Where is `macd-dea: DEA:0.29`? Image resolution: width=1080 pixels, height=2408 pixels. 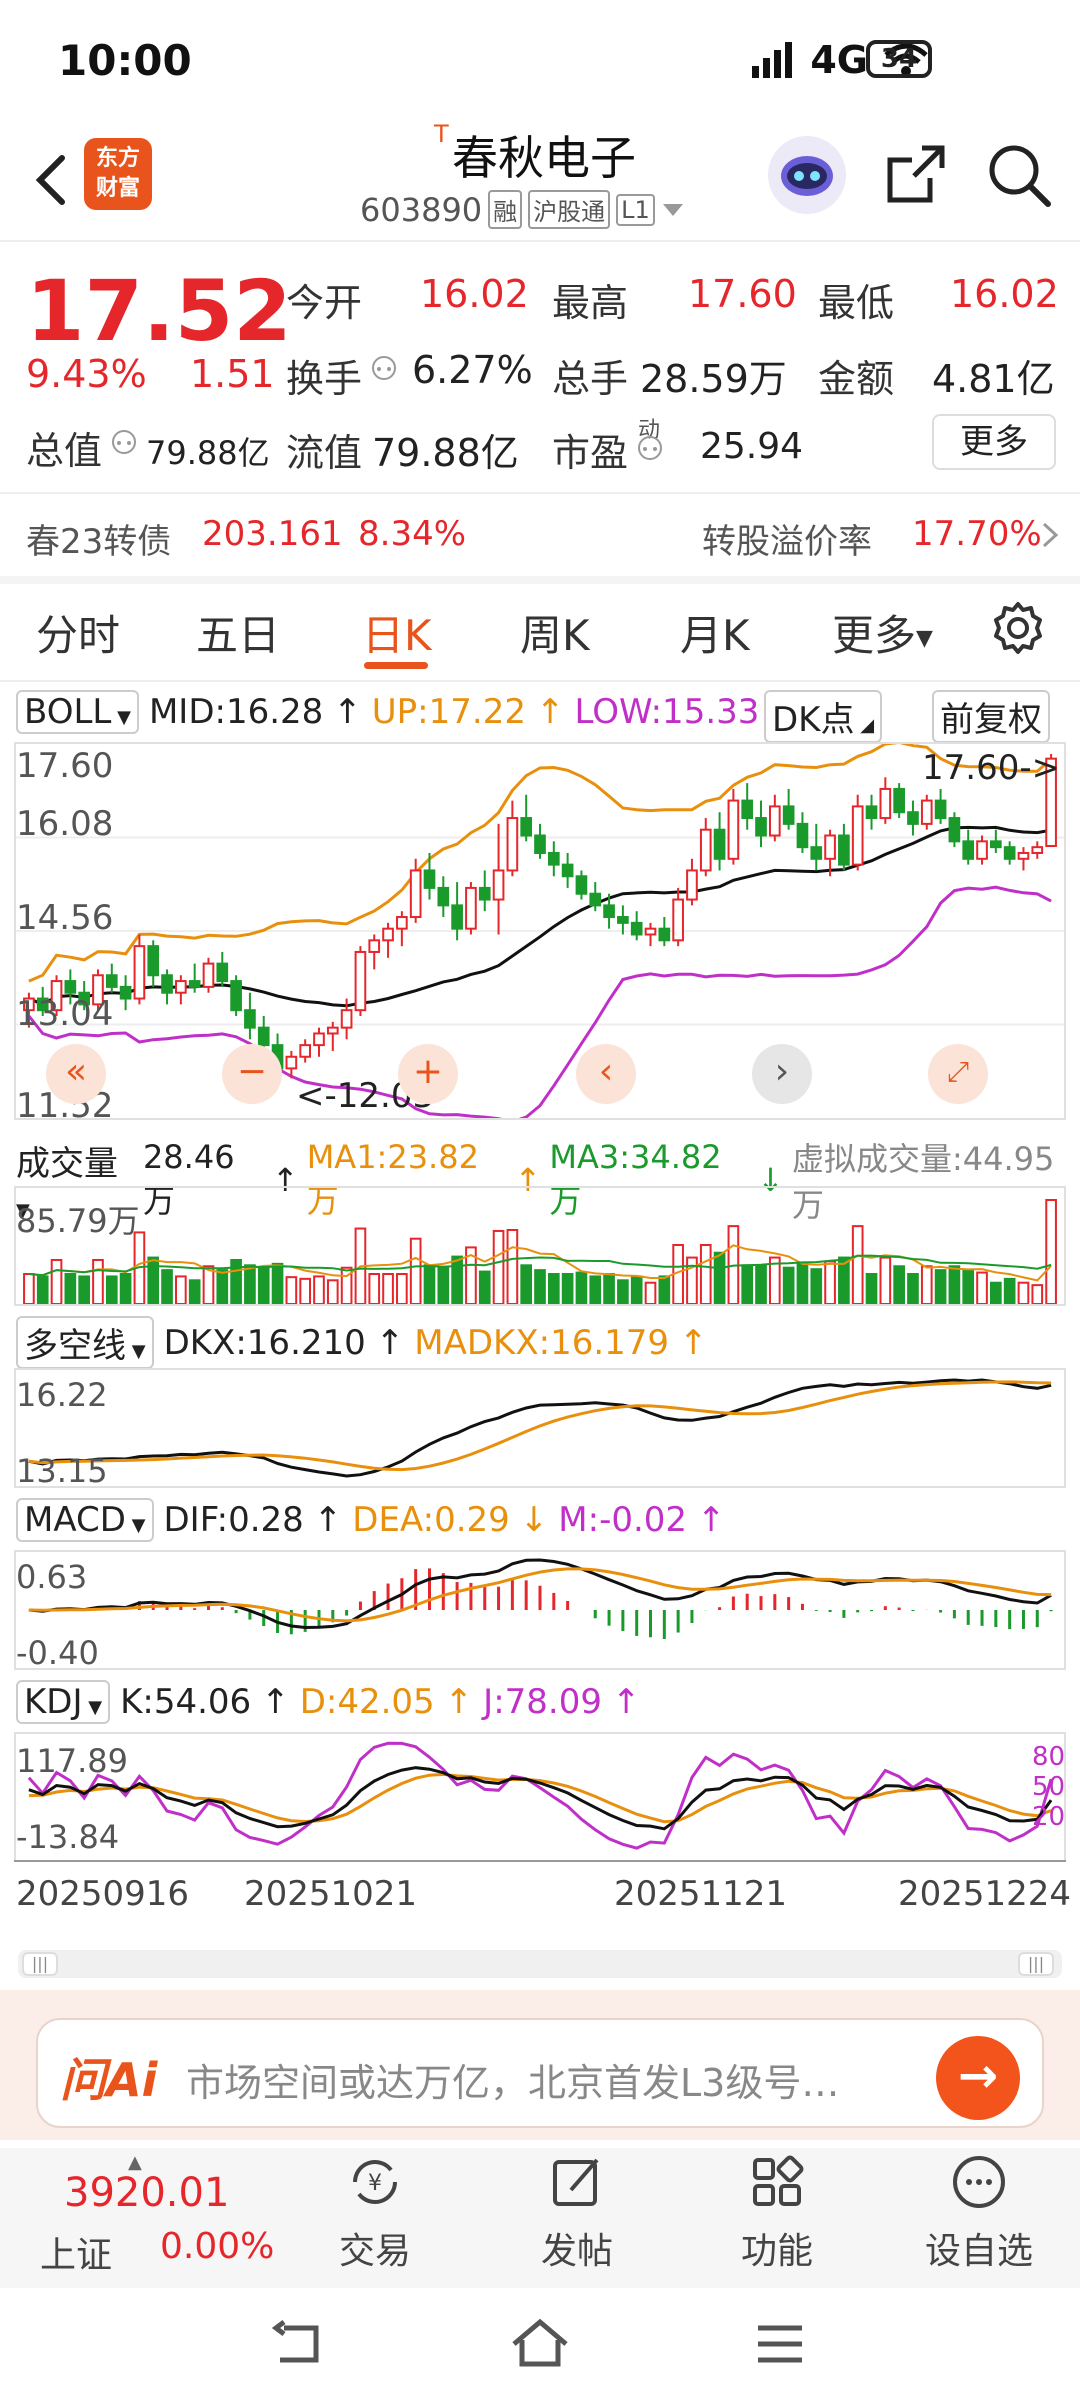 macd-dea: DEA:0.29 is located at coordinates (431, 1520).